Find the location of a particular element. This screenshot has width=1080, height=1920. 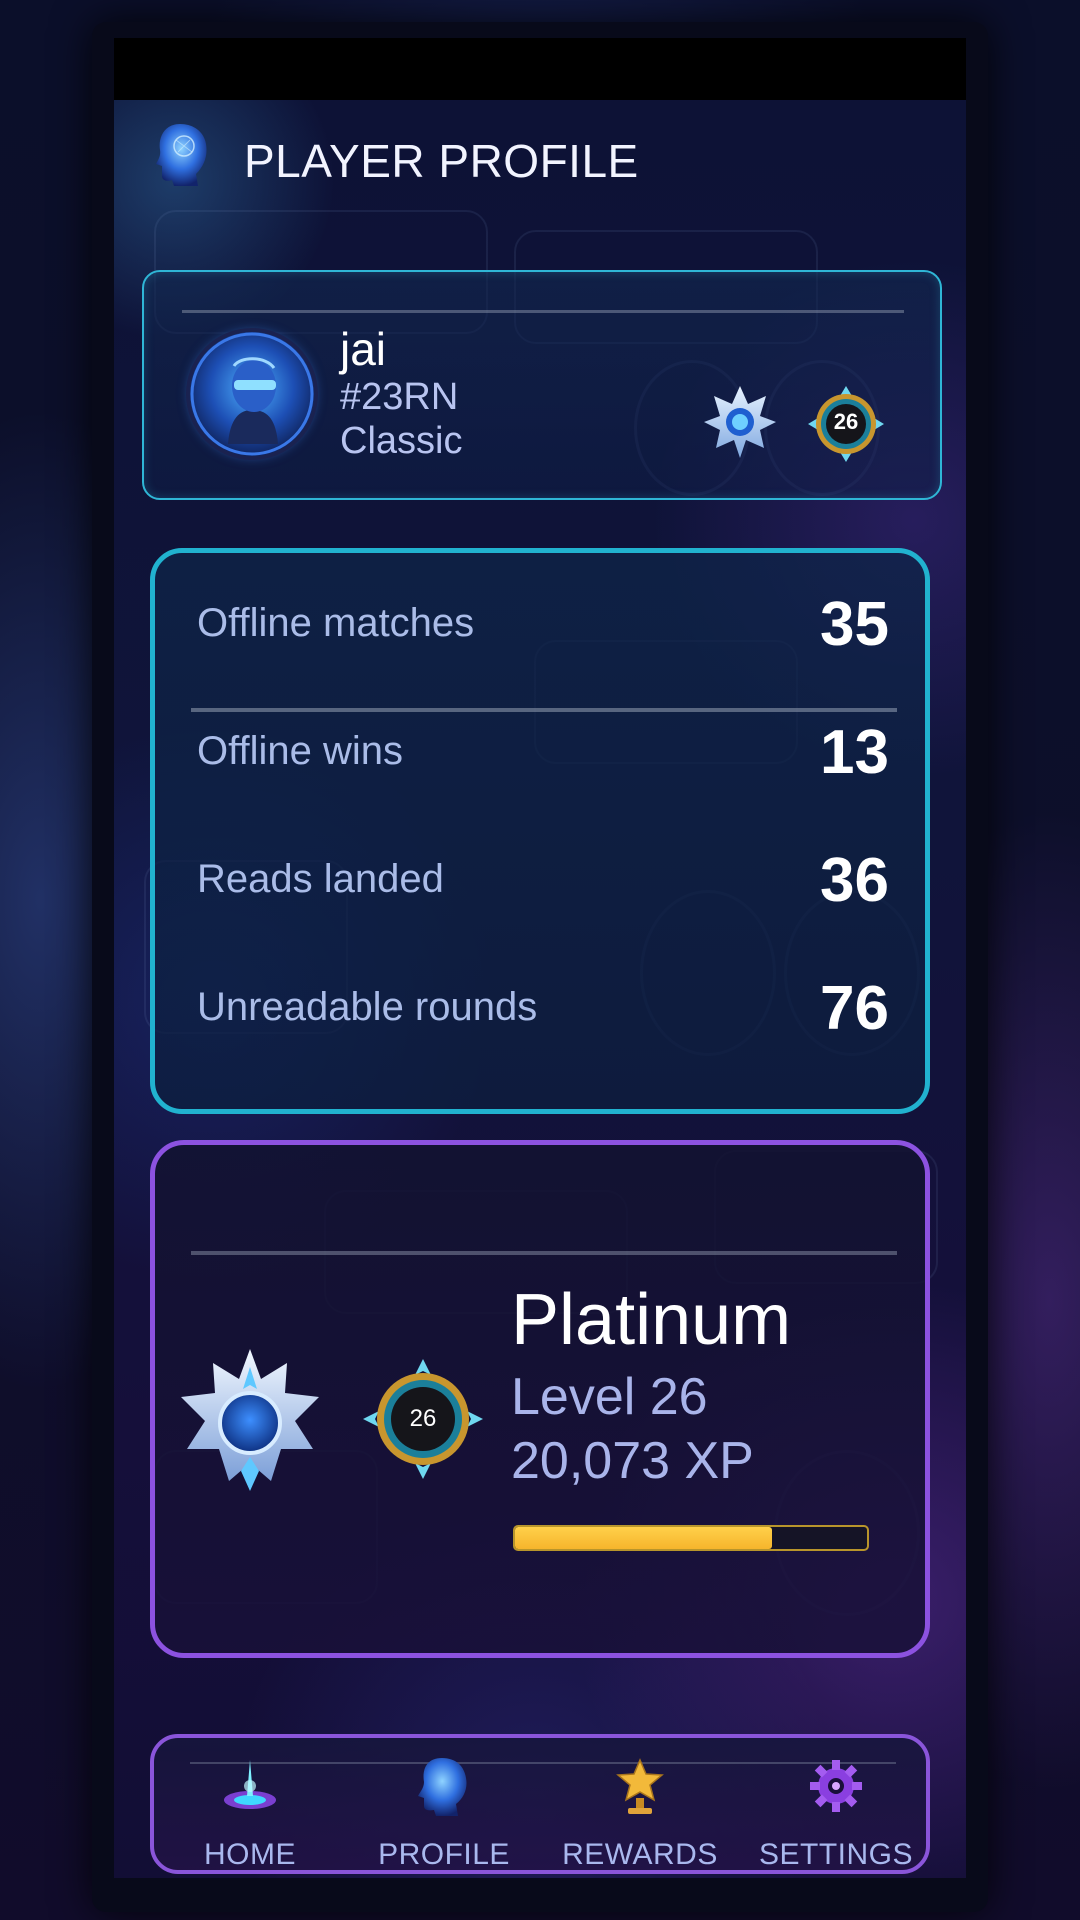

avatar is located at coordinates (252, 394).